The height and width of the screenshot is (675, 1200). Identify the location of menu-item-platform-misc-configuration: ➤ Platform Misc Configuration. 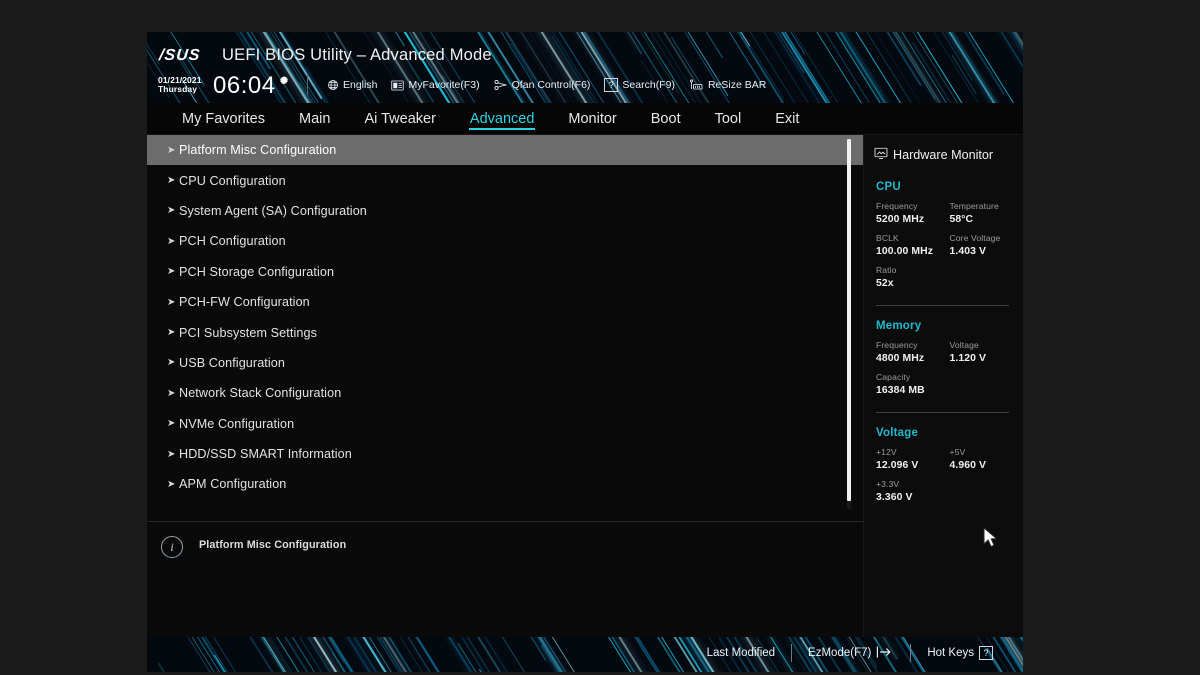
(505, 150).